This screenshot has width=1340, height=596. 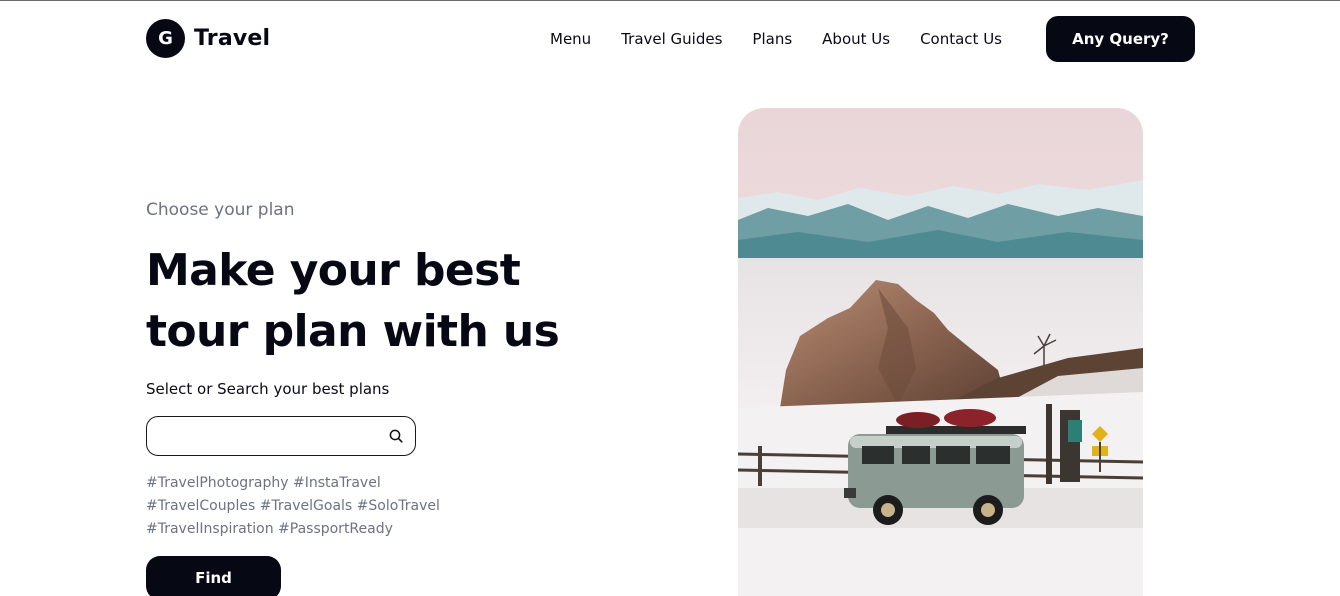 I want to click on nav-item-menu: Menu, so click(x=570, y=39).